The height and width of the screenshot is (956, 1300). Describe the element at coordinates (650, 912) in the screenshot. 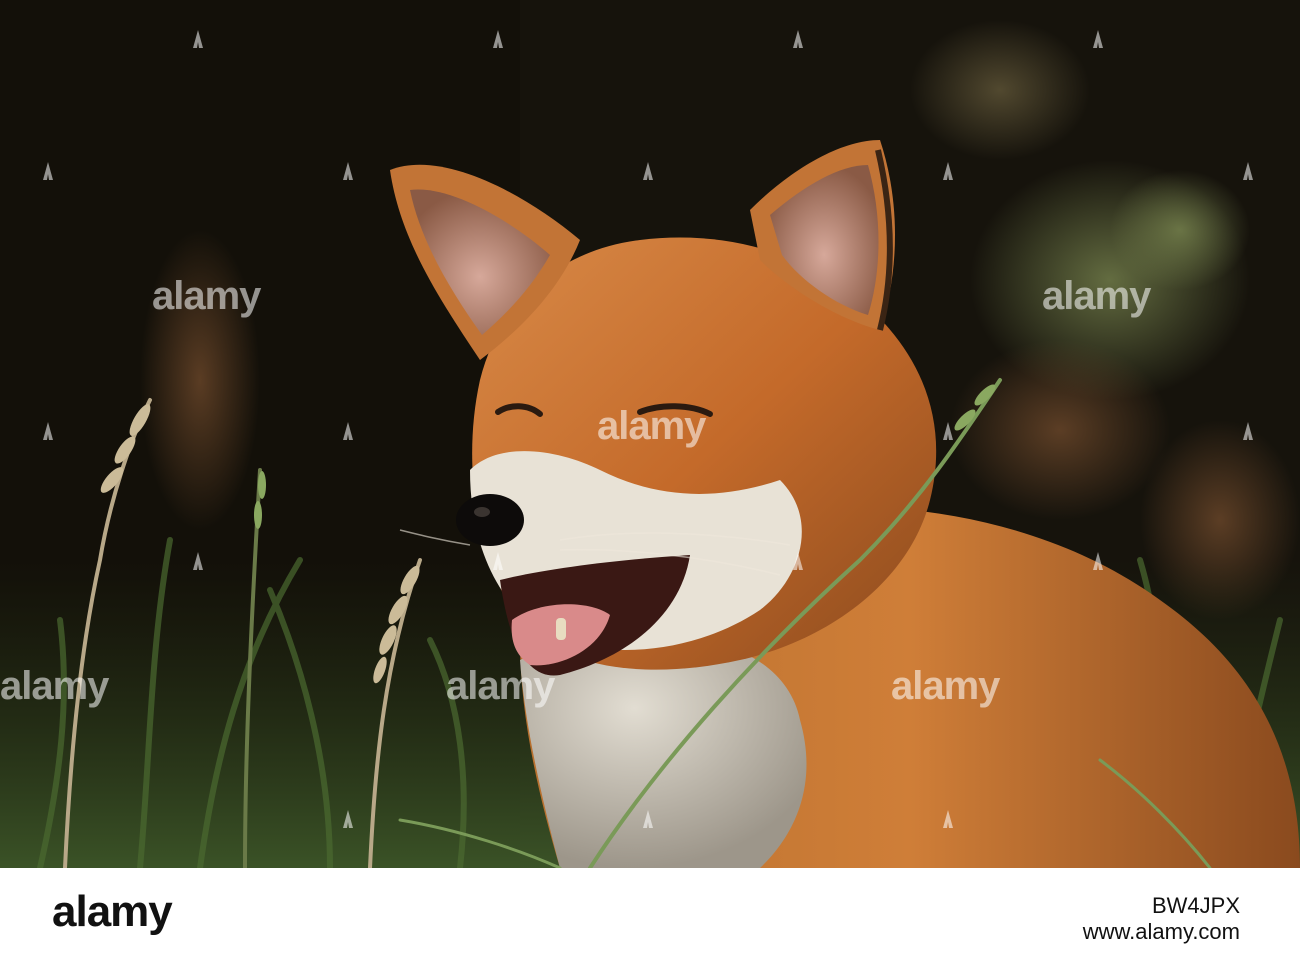

I see `footer-bar: alamy BW4JPX www.alamy.com` at that location.